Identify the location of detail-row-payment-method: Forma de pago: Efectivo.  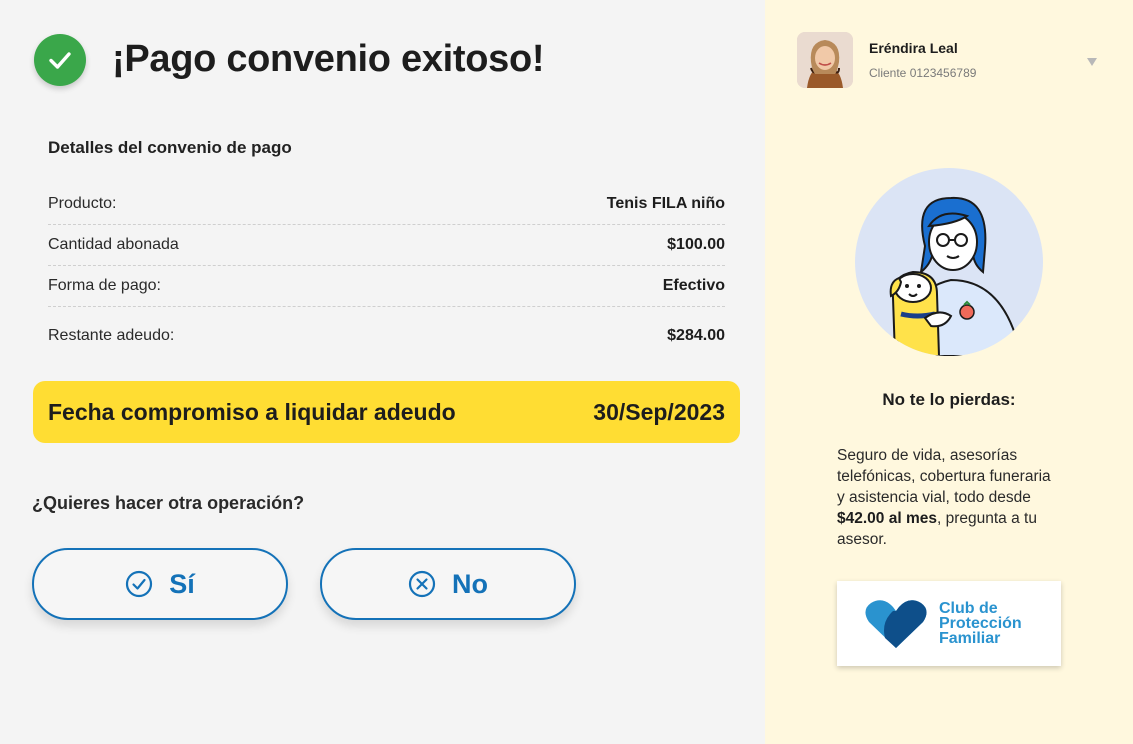
(386, 286).